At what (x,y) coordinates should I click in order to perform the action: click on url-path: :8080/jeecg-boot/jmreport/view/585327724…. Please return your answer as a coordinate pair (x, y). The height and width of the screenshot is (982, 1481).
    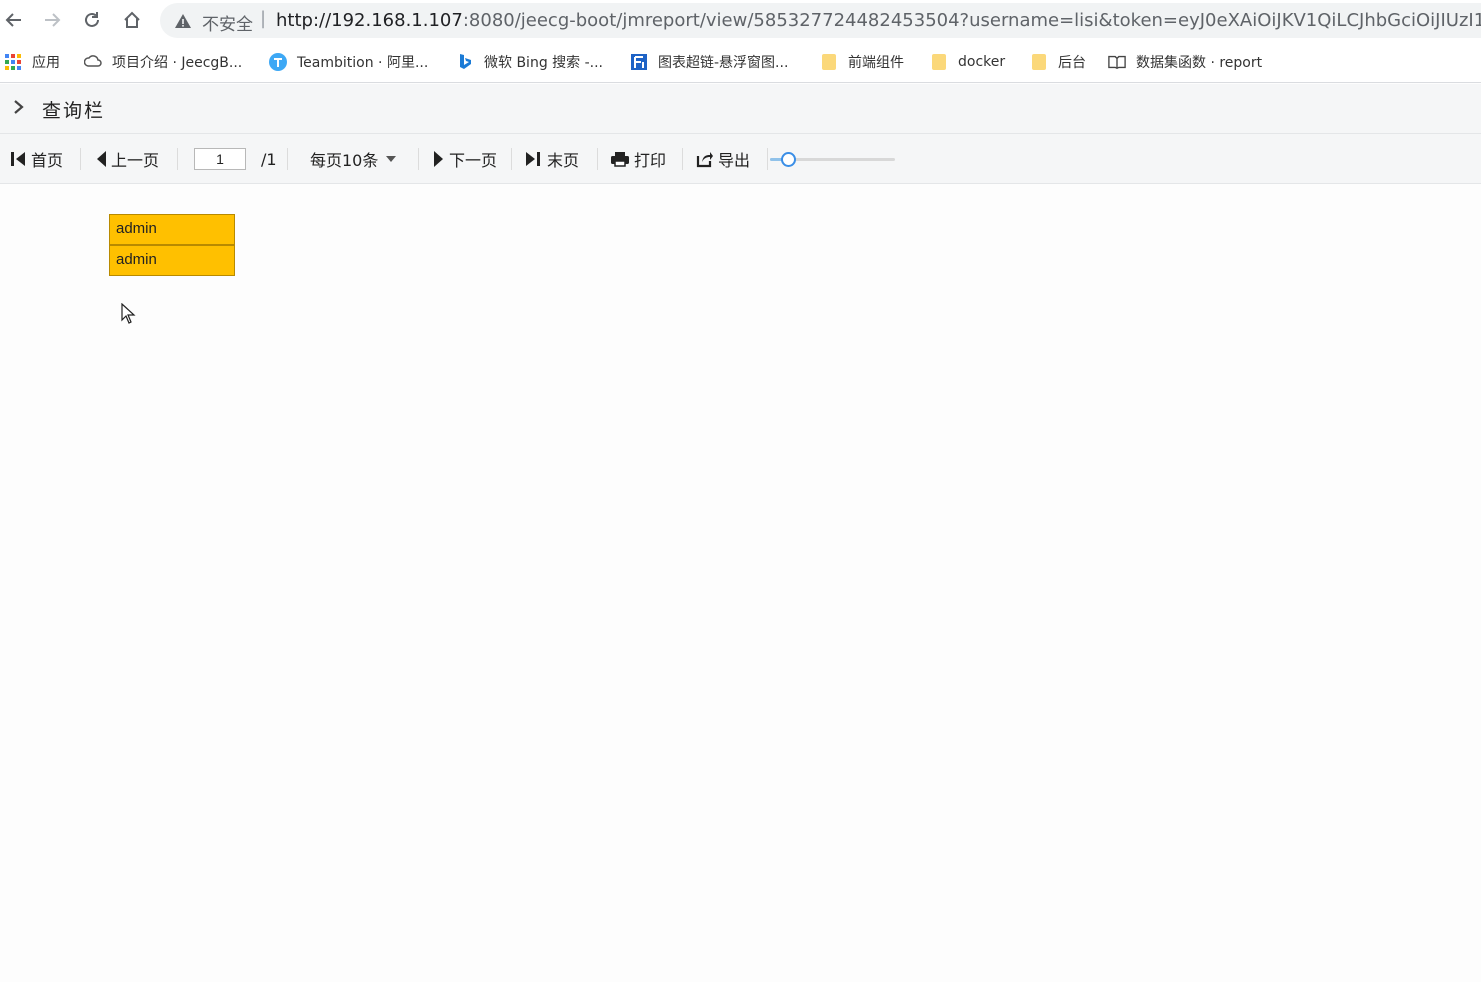
    Looking at the image, I should click on (971, 20).